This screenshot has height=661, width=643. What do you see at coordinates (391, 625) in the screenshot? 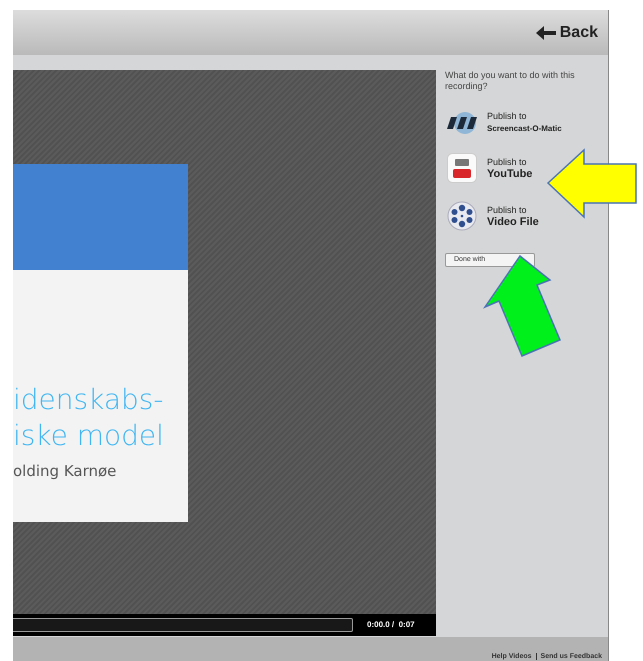
I see `time-display: 0:00.0 / 0:07` at bounding box center [391, 625].